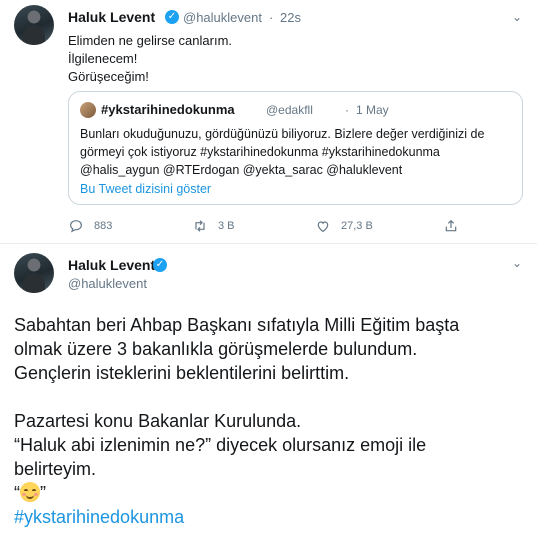 The width and height of the screenshot is (537, 559). Describe the element at coordinates (55, 469) in the screenshot. I see `tweet-text-line: belirteyim.` at that location.